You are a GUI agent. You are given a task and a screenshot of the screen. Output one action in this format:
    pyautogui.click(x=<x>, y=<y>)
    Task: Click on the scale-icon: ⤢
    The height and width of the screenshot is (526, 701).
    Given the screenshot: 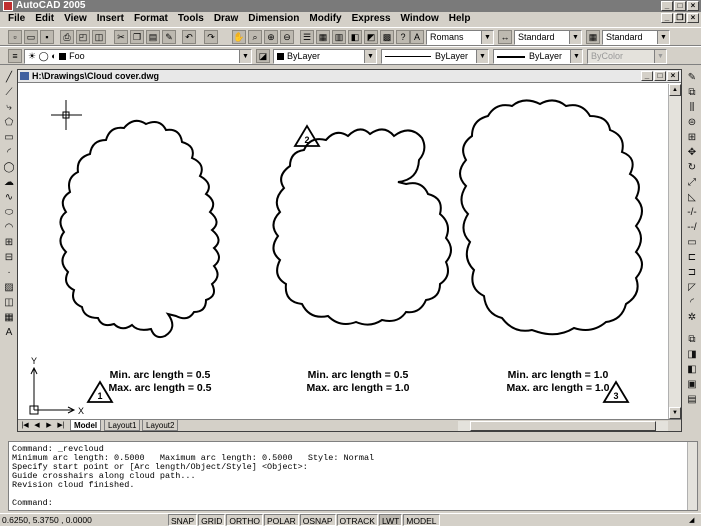 What is the action you would take?
    pyautogui.click(x=692, y=183)
    